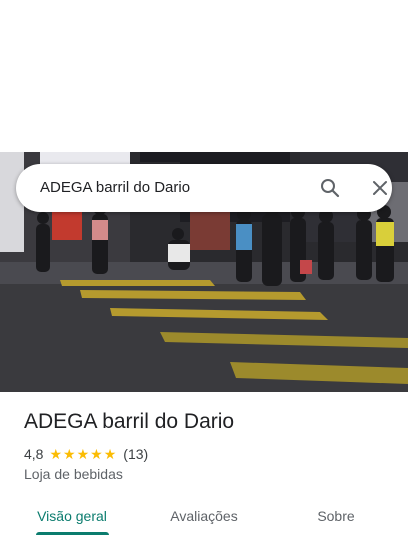 This screenshot has height=544, width=408. Describe the element at coordinates (73, 474) in the screenshot. I see `place-category: Loja de bebidas` at that location.